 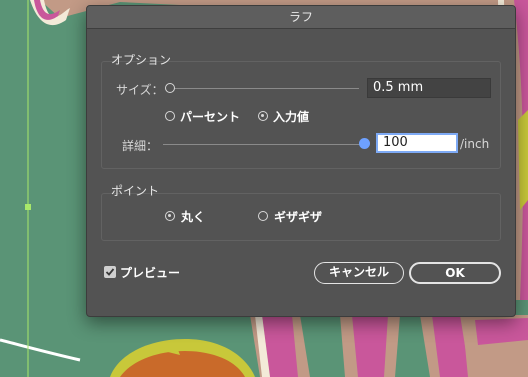 I want to click on ok-button: OK, so click(x=455, y=273).